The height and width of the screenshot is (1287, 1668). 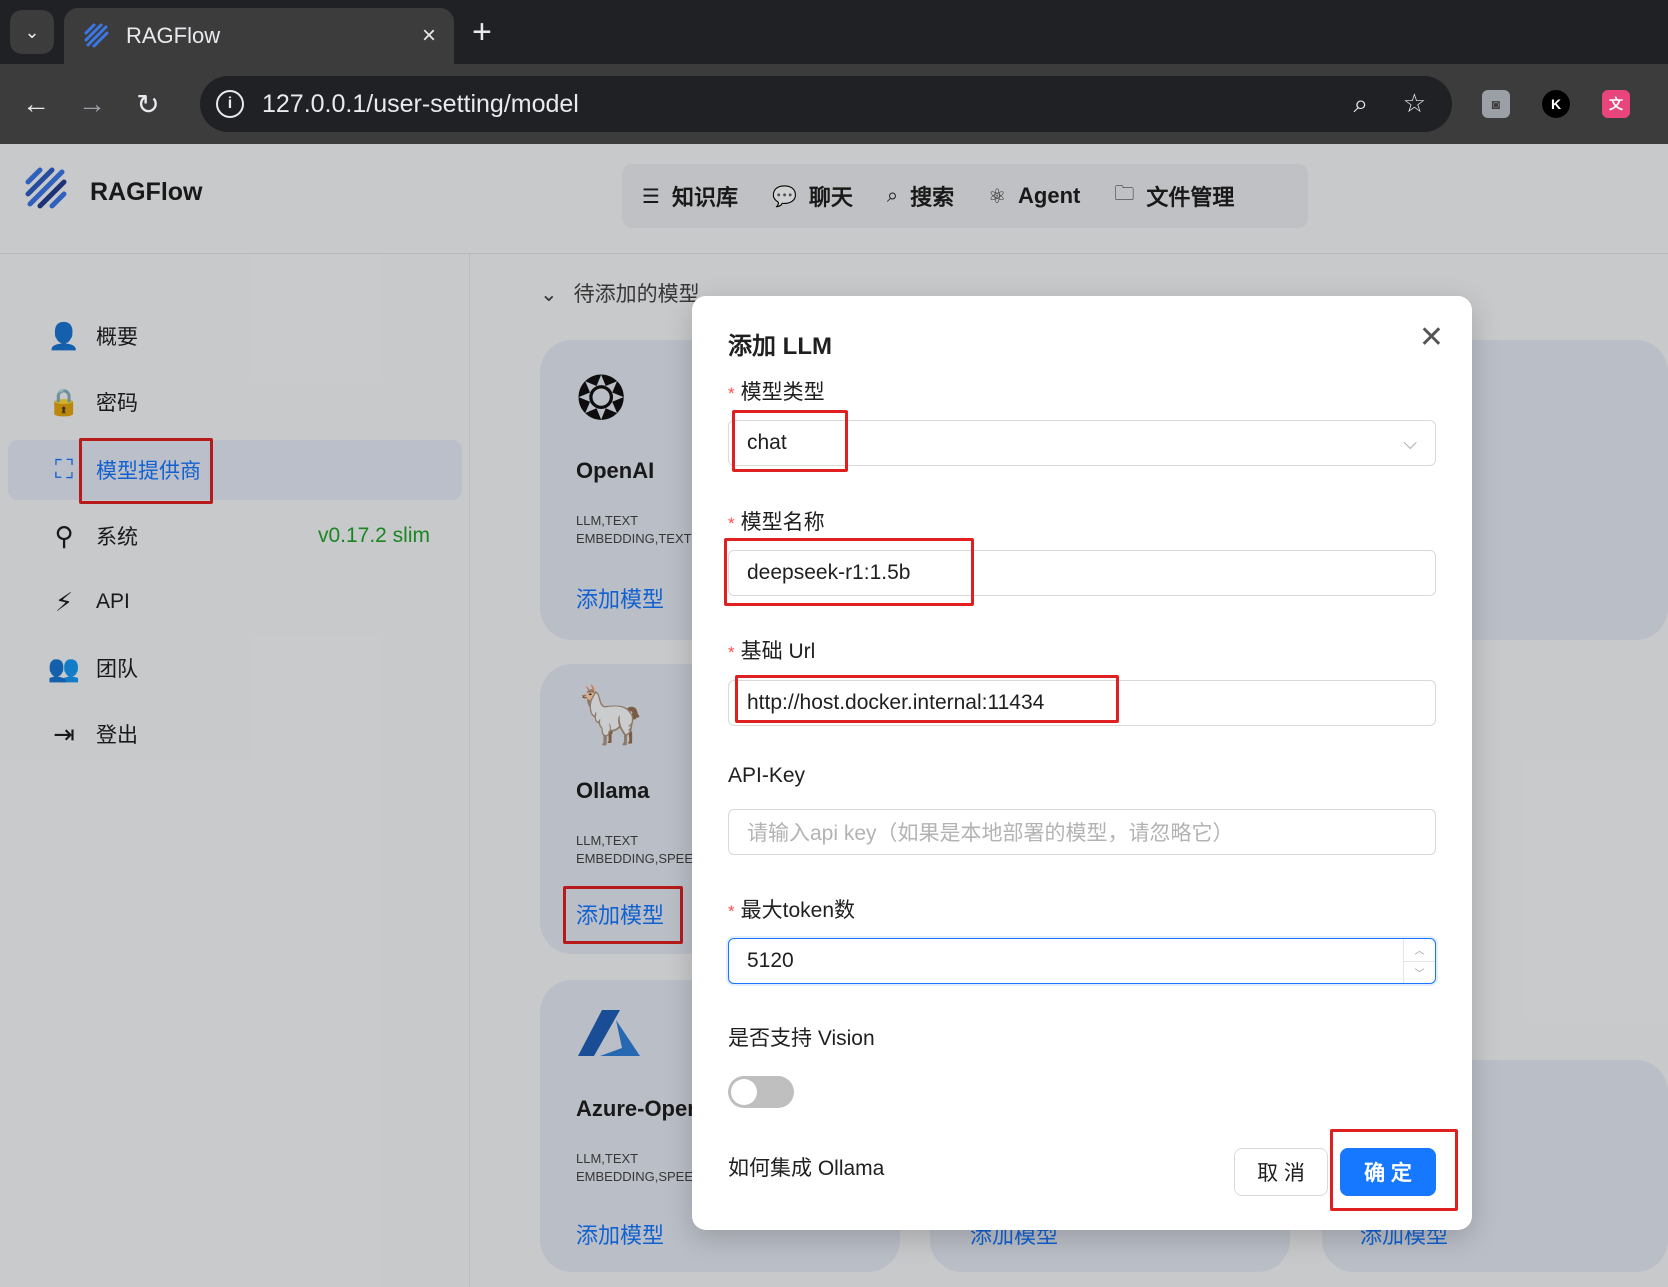 What do you see at coordinates (1394, 1170) in the screenshot?
I see `highlight-box-confirm` at bounding box center [1394, 1170].